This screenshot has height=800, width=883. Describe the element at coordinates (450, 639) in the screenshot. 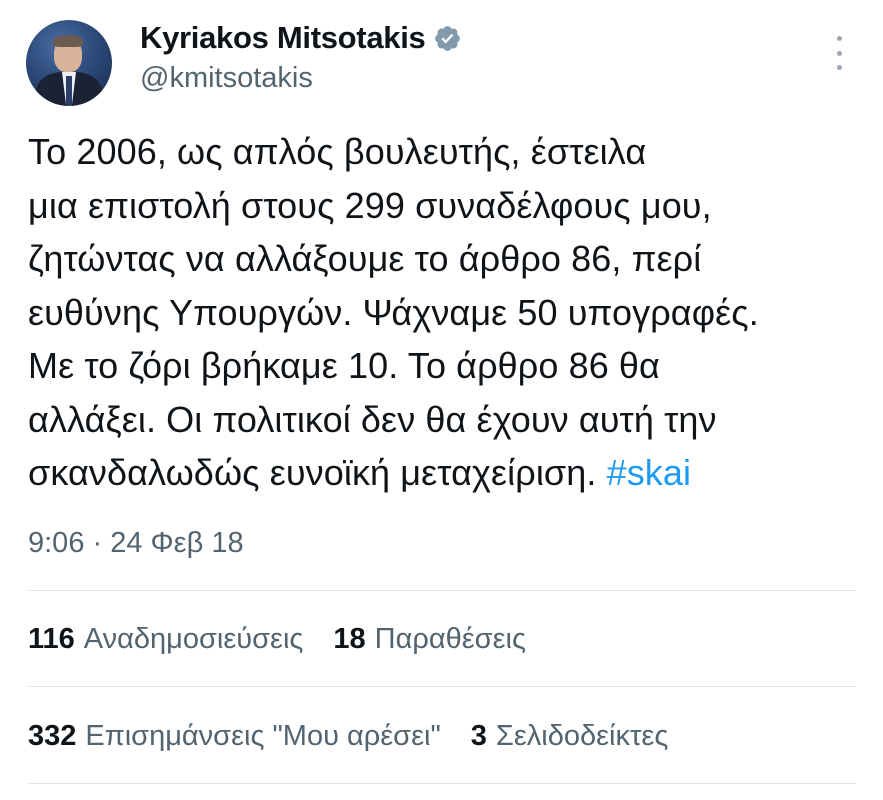

I see `quotes-label: Παραθέσεις` at that location.